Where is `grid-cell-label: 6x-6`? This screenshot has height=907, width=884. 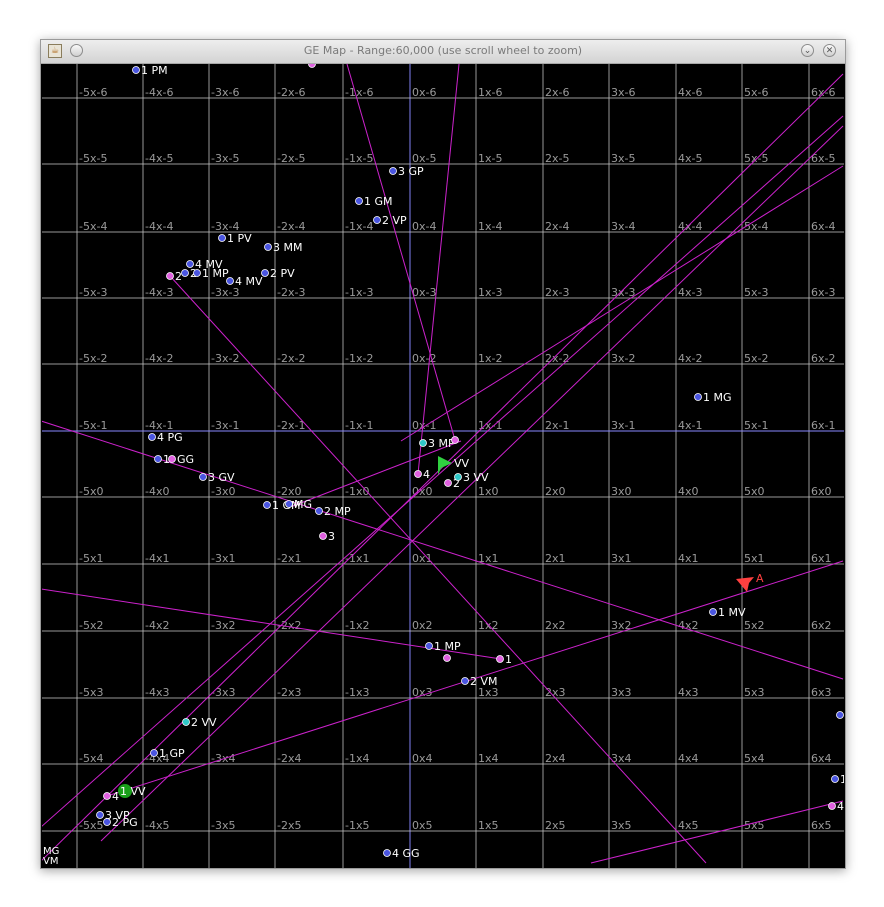
grid-cell-label: 6x-6 is located at coordinates (823, 92).